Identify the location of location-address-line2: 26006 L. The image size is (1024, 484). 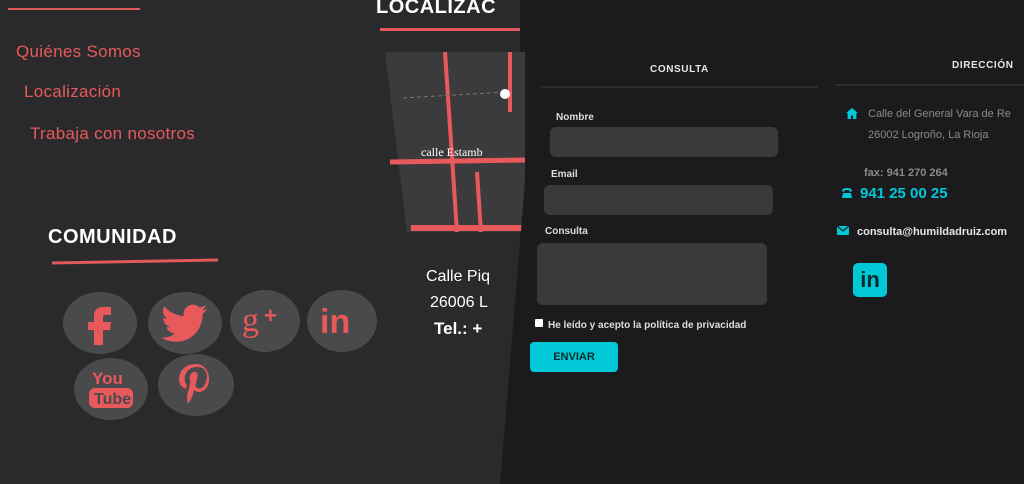
(459, 302).